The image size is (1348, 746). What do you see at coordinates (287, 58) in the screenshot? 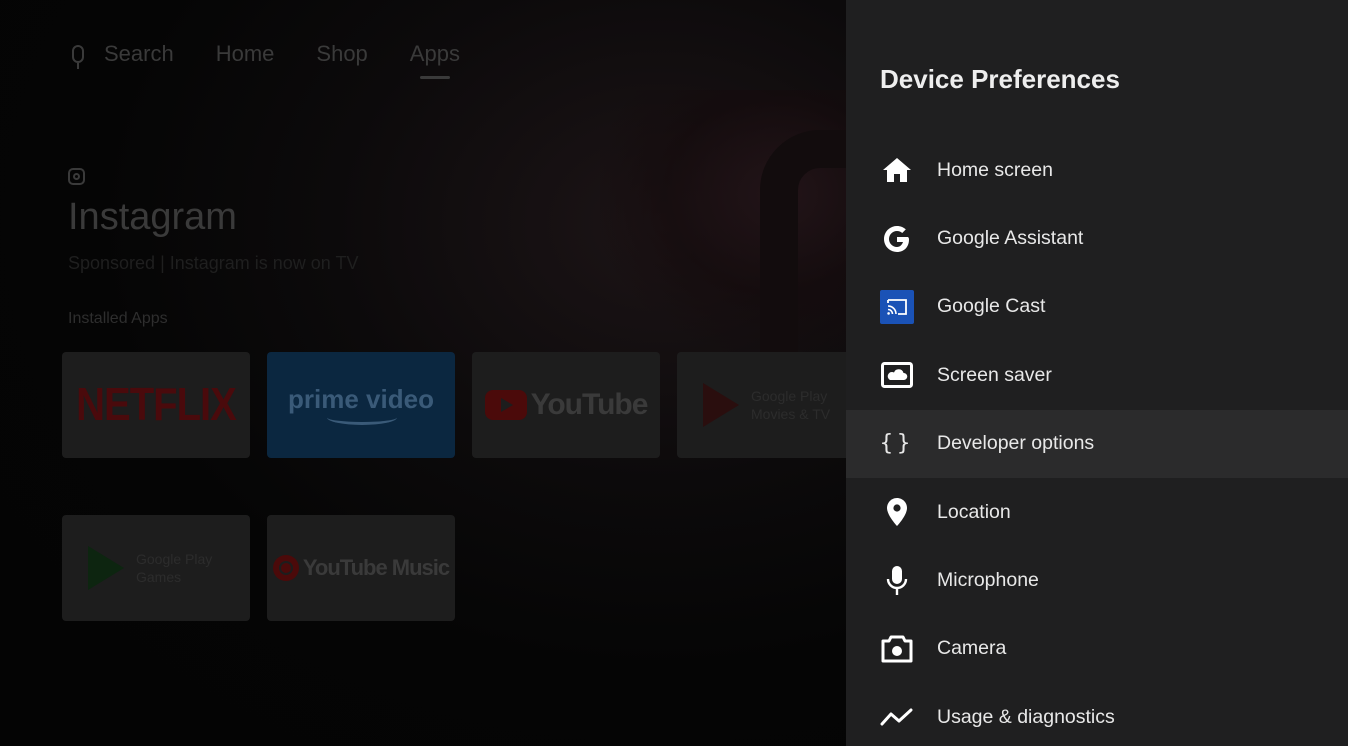
I see `top-navigation: Search Home Shop Apps` at bounding box center [287, 58].